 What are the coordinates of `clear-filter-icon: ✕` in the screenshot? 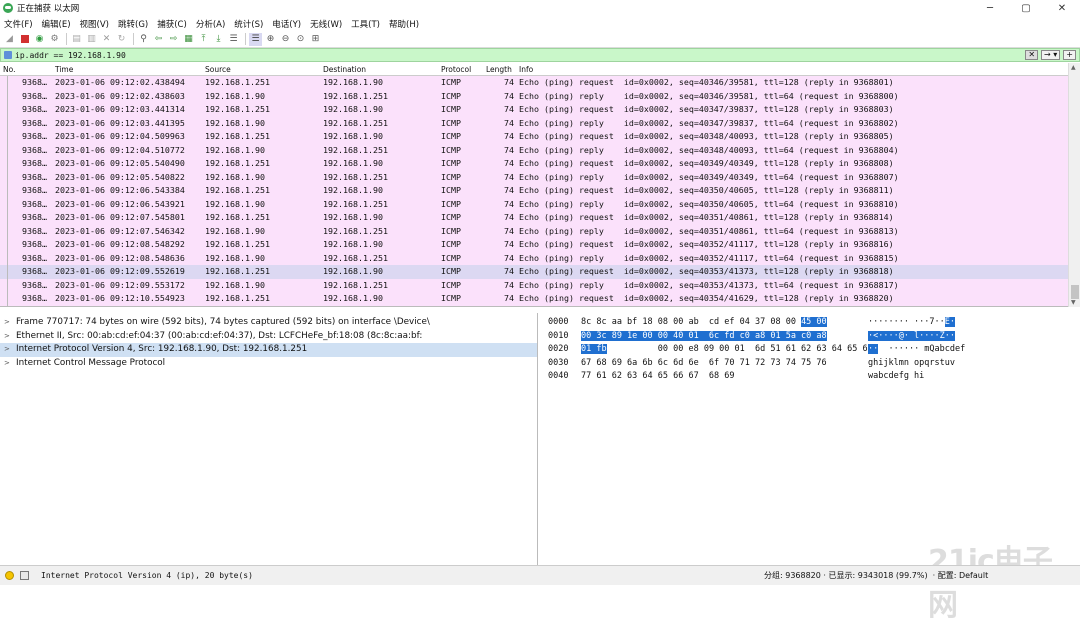 It's located at (1032, 55).